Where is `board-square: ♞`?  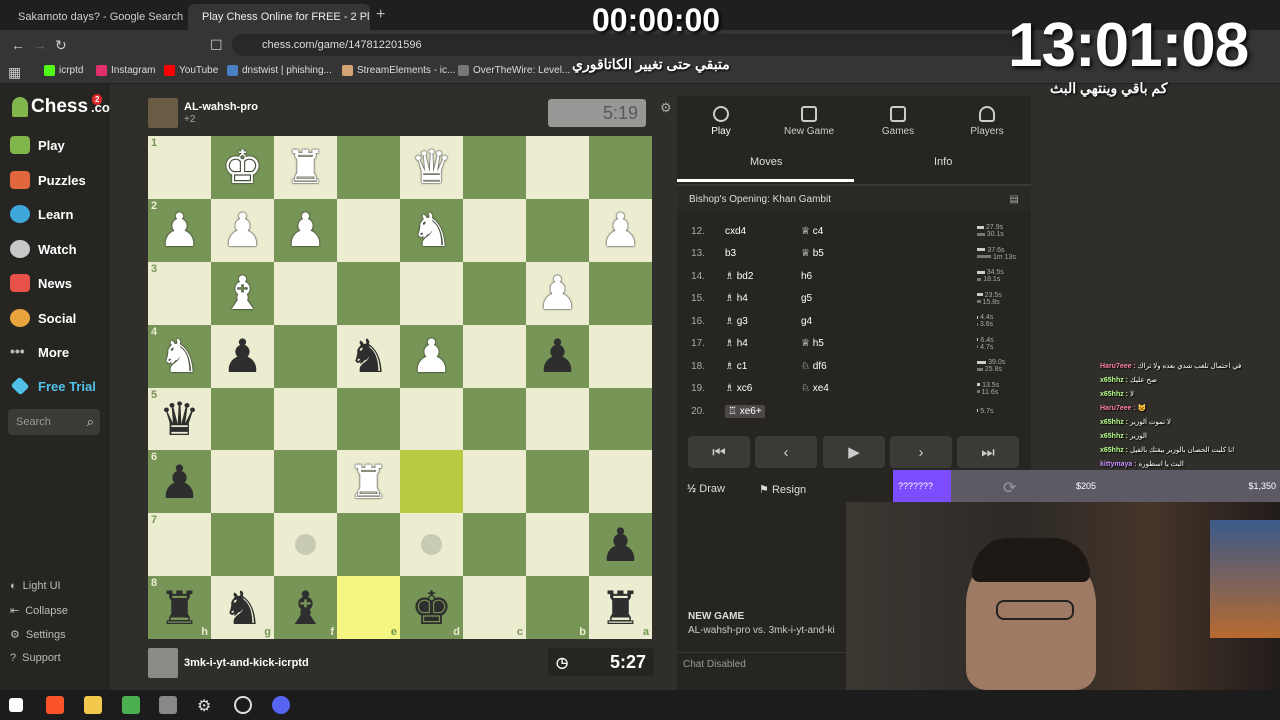 board-square: ♞ is located at coordinates (431, 230).